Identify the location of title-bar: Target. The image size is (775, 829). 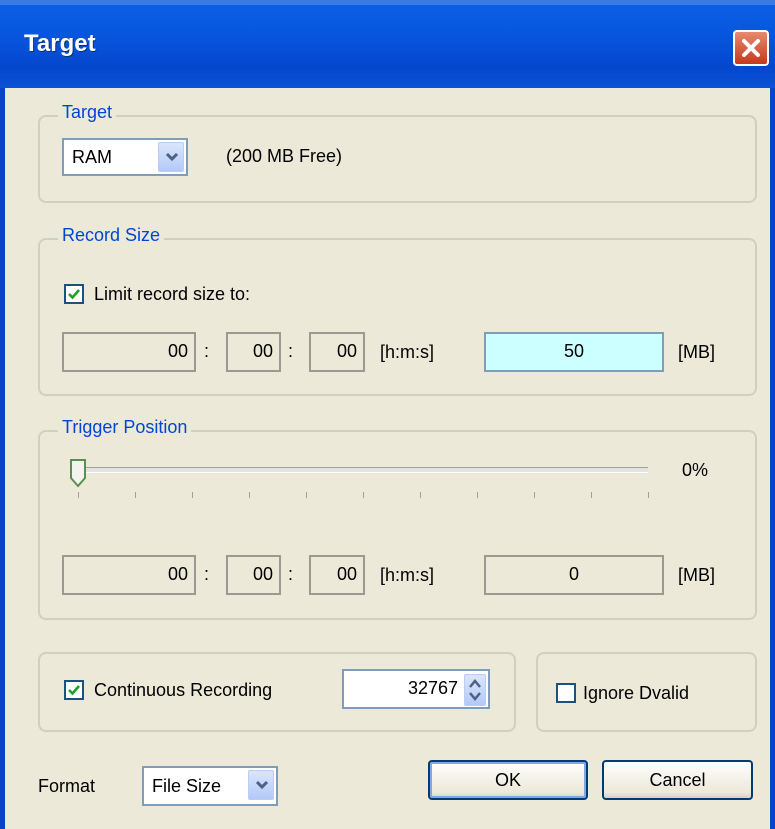
(387, 44).